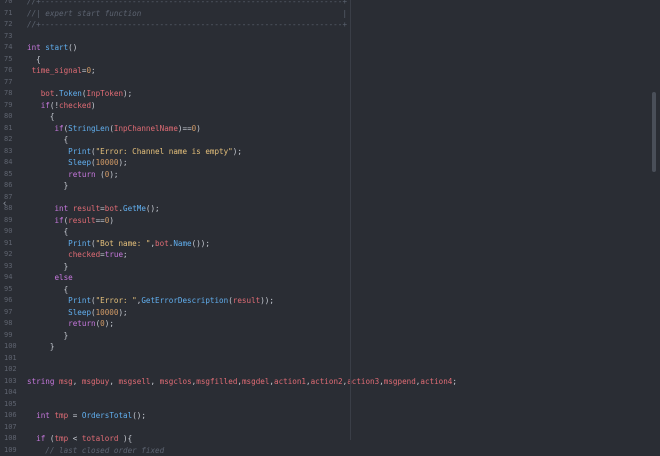 This screenshot has height=456, width=660. I want to click on code-text: // last closed order fixed, so click(95, 450).